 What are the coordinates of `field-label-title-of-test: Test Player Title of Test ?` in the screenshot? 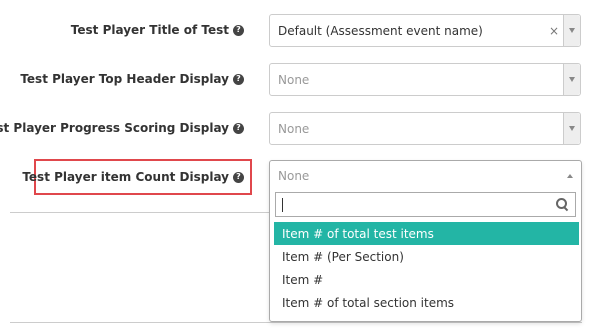 It's located at (157, 30).